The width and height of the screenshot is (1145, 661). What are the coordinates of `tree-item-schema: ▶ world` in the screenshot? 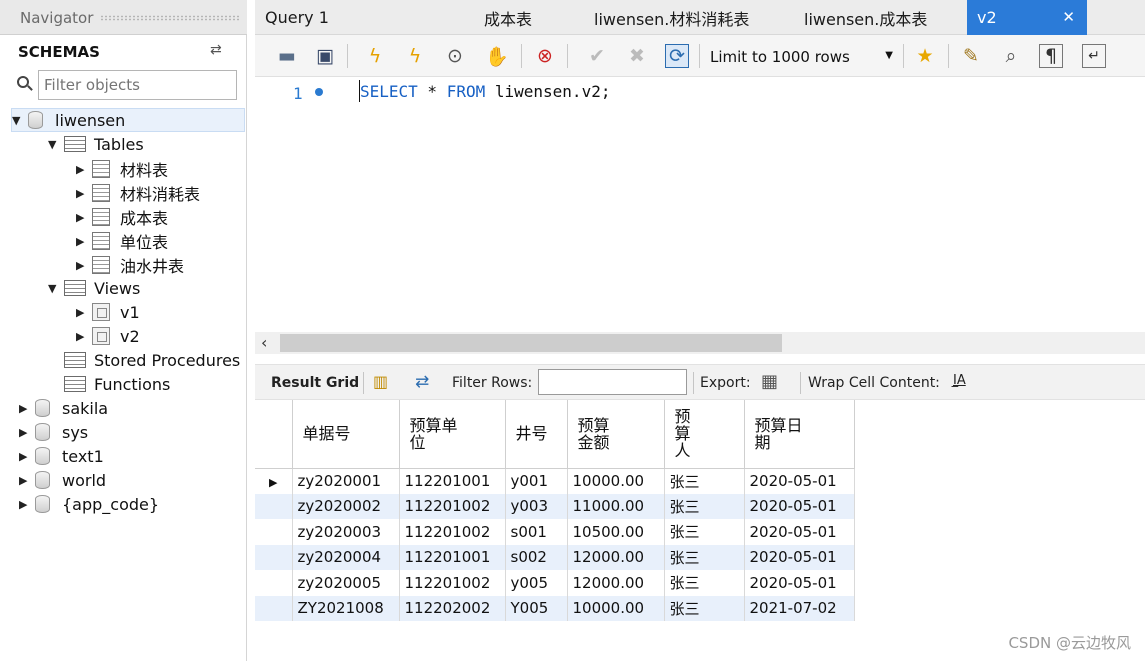 It's located at (62, 480).